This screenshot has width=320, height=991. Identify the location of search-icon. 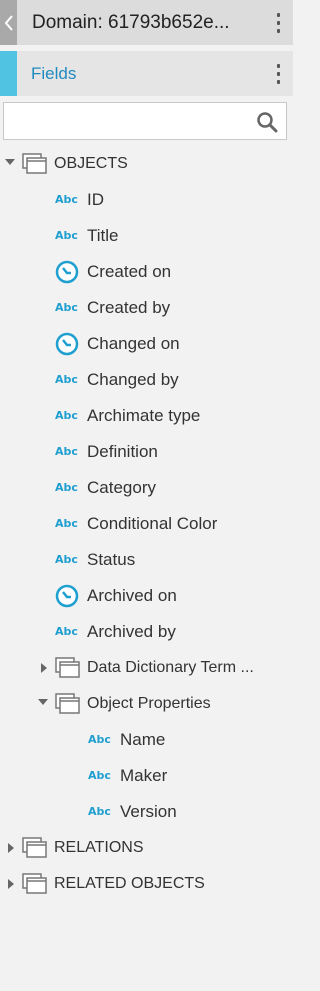
(267, 122).